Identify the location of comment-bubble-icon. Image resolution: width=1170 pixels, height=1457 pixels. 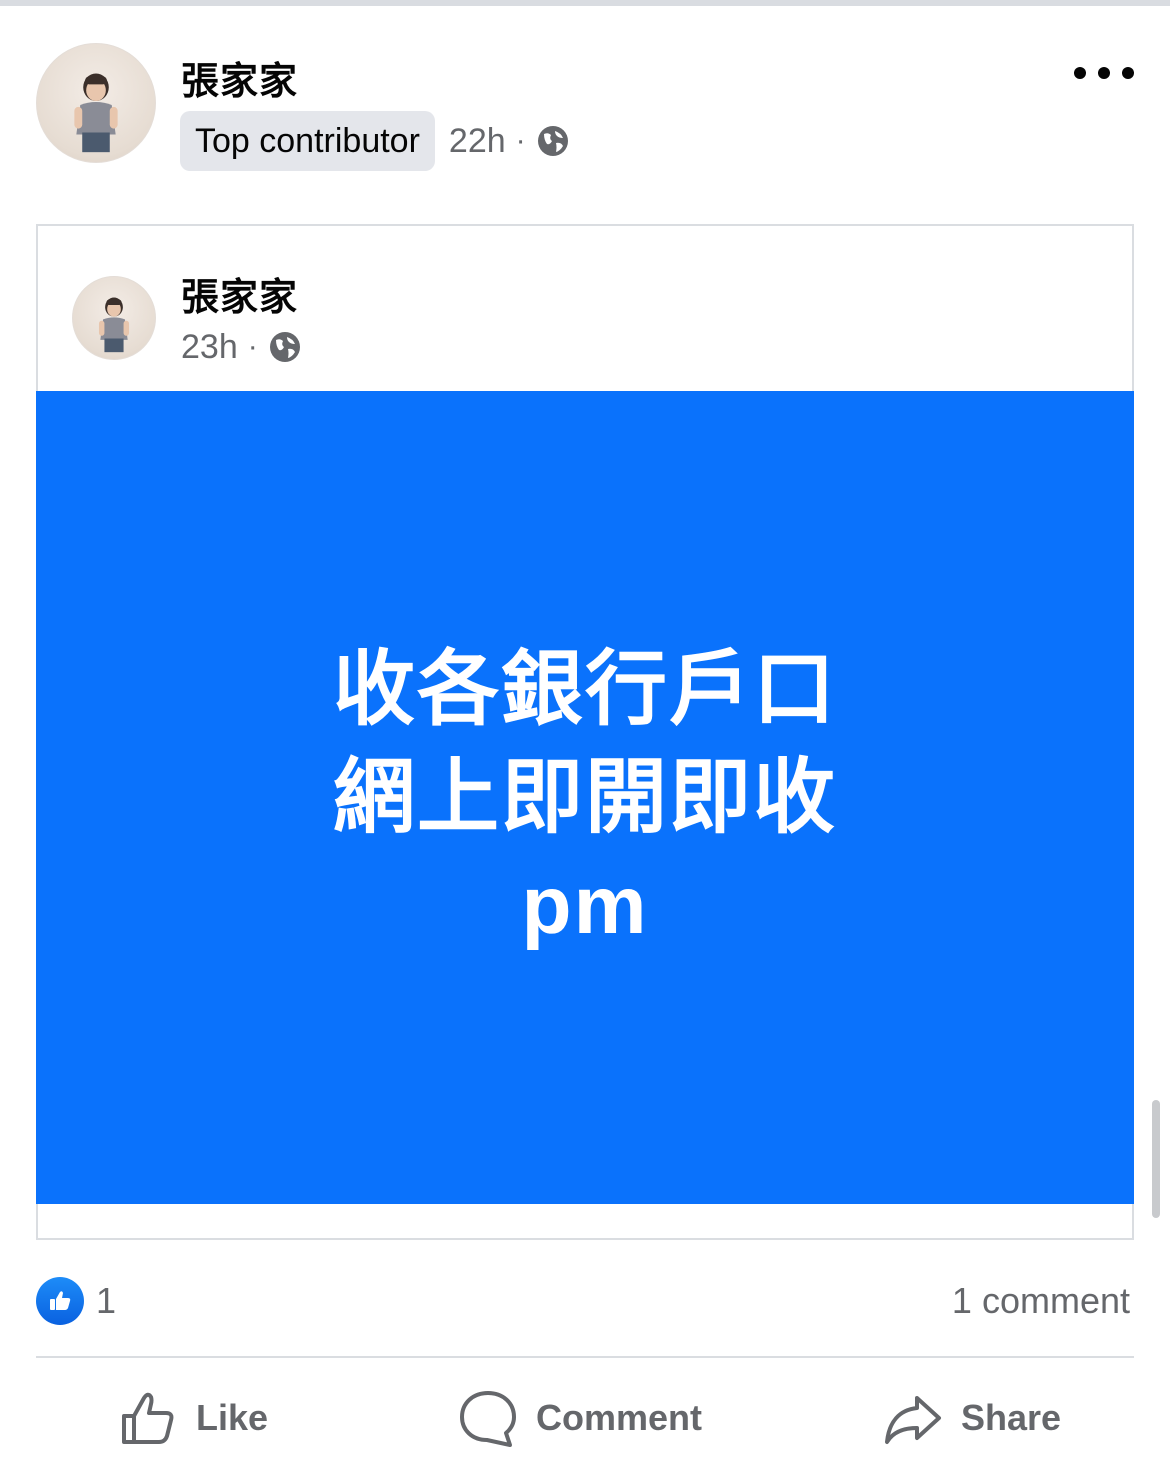
(488, 1418).